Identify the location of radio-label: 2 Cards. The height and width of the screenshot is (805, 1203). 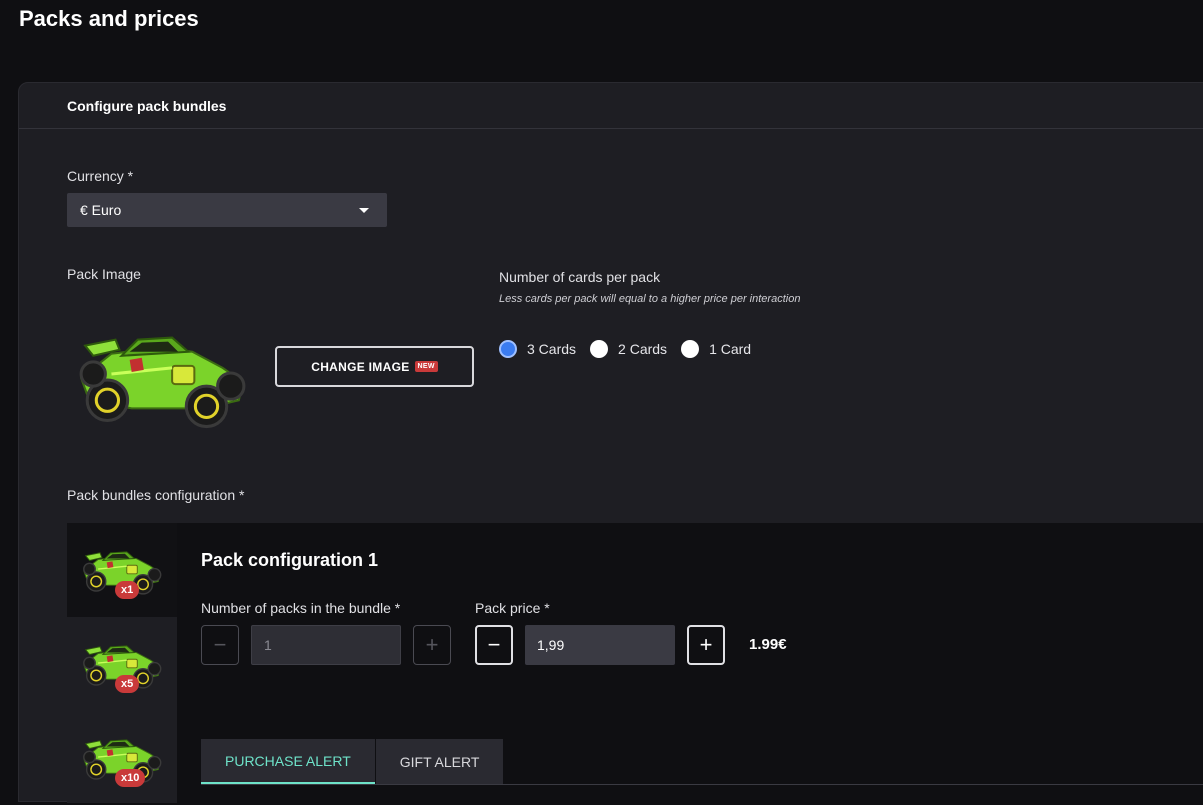
(643, 349).